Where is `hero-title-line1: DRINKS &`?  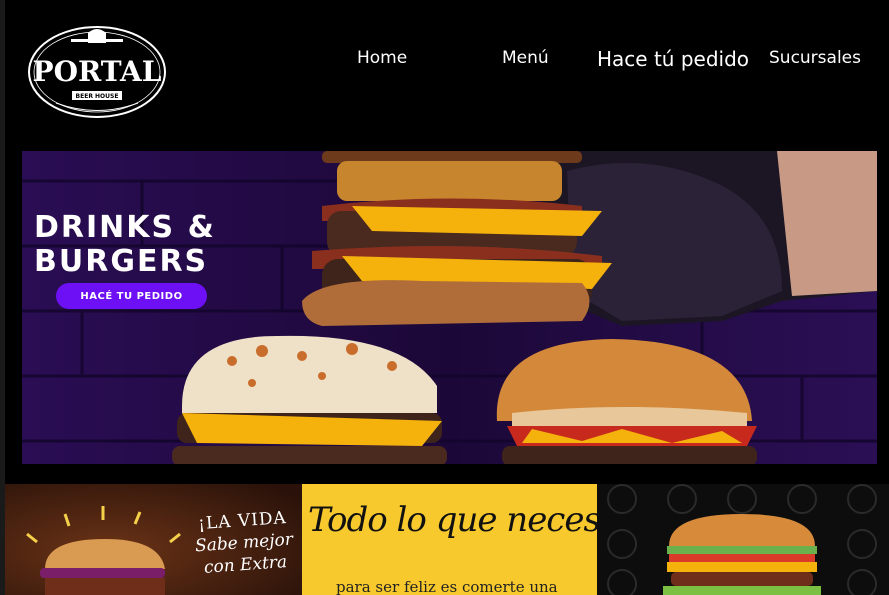
hero-title-line1: DRINKS & is located at coordinates (125, 227).